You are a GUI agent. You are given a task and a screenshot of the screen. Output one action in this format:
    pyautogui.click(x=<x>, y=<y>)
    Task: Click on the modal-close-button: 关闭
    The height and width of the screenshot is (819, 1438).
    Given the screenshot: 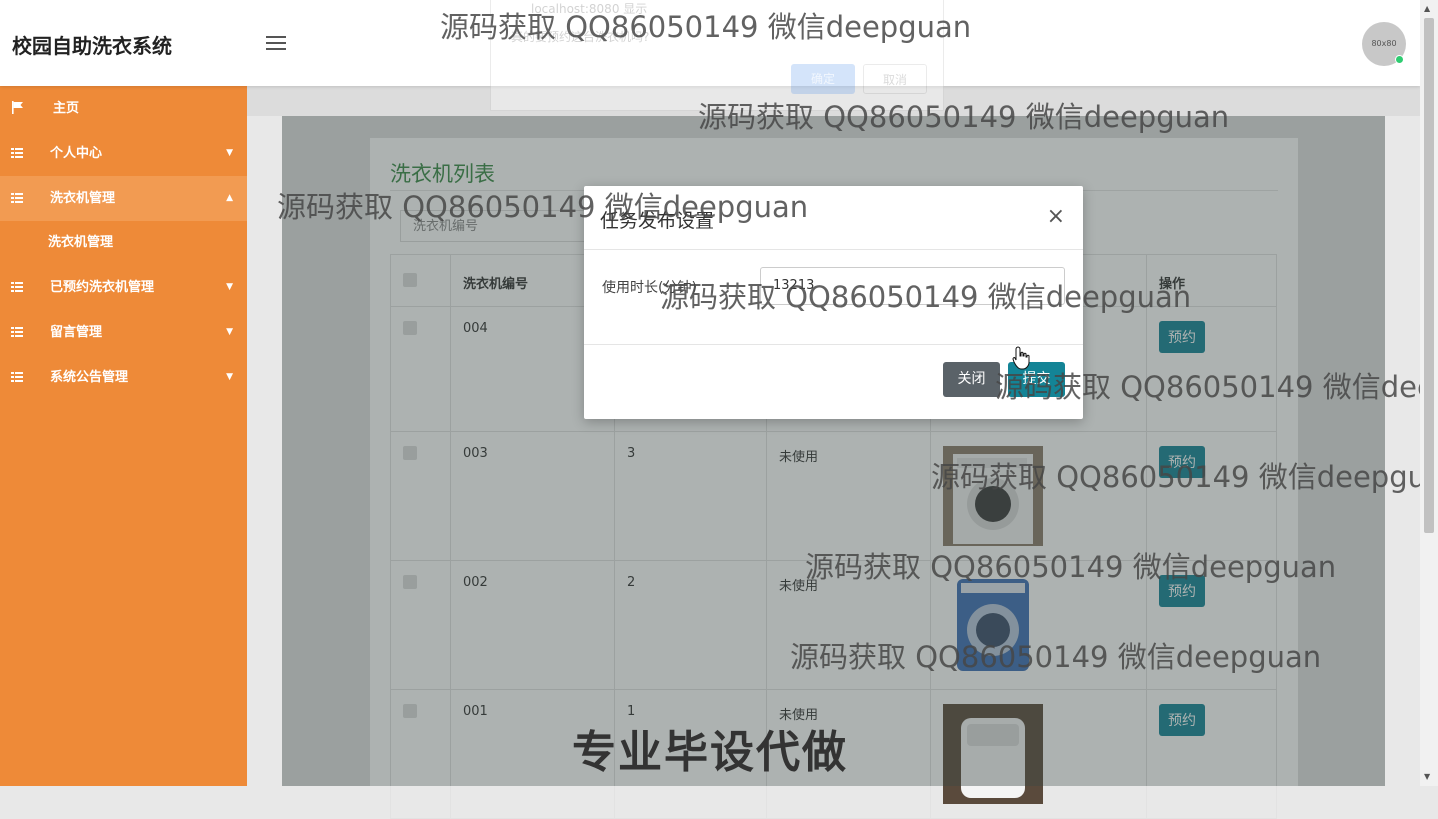 What is the action you would take?
    pyautogui.click(x=971, y=379)
    